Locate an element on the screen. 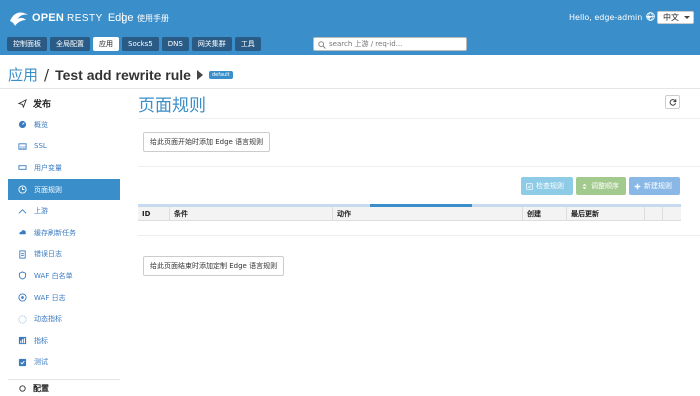  column-header-last-updated: 最后更新 is located at coordinates (606, 213).